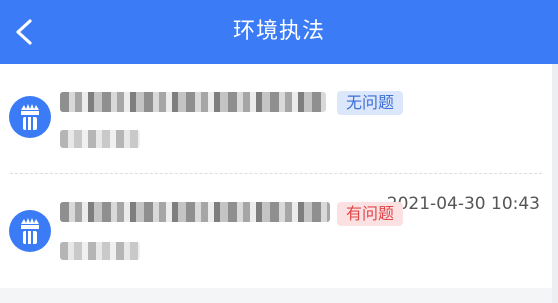  What do you see at coordinates (370, 214) in the screenshot?
I see `status-badge: 有问题` at bounding box center [370, 214].